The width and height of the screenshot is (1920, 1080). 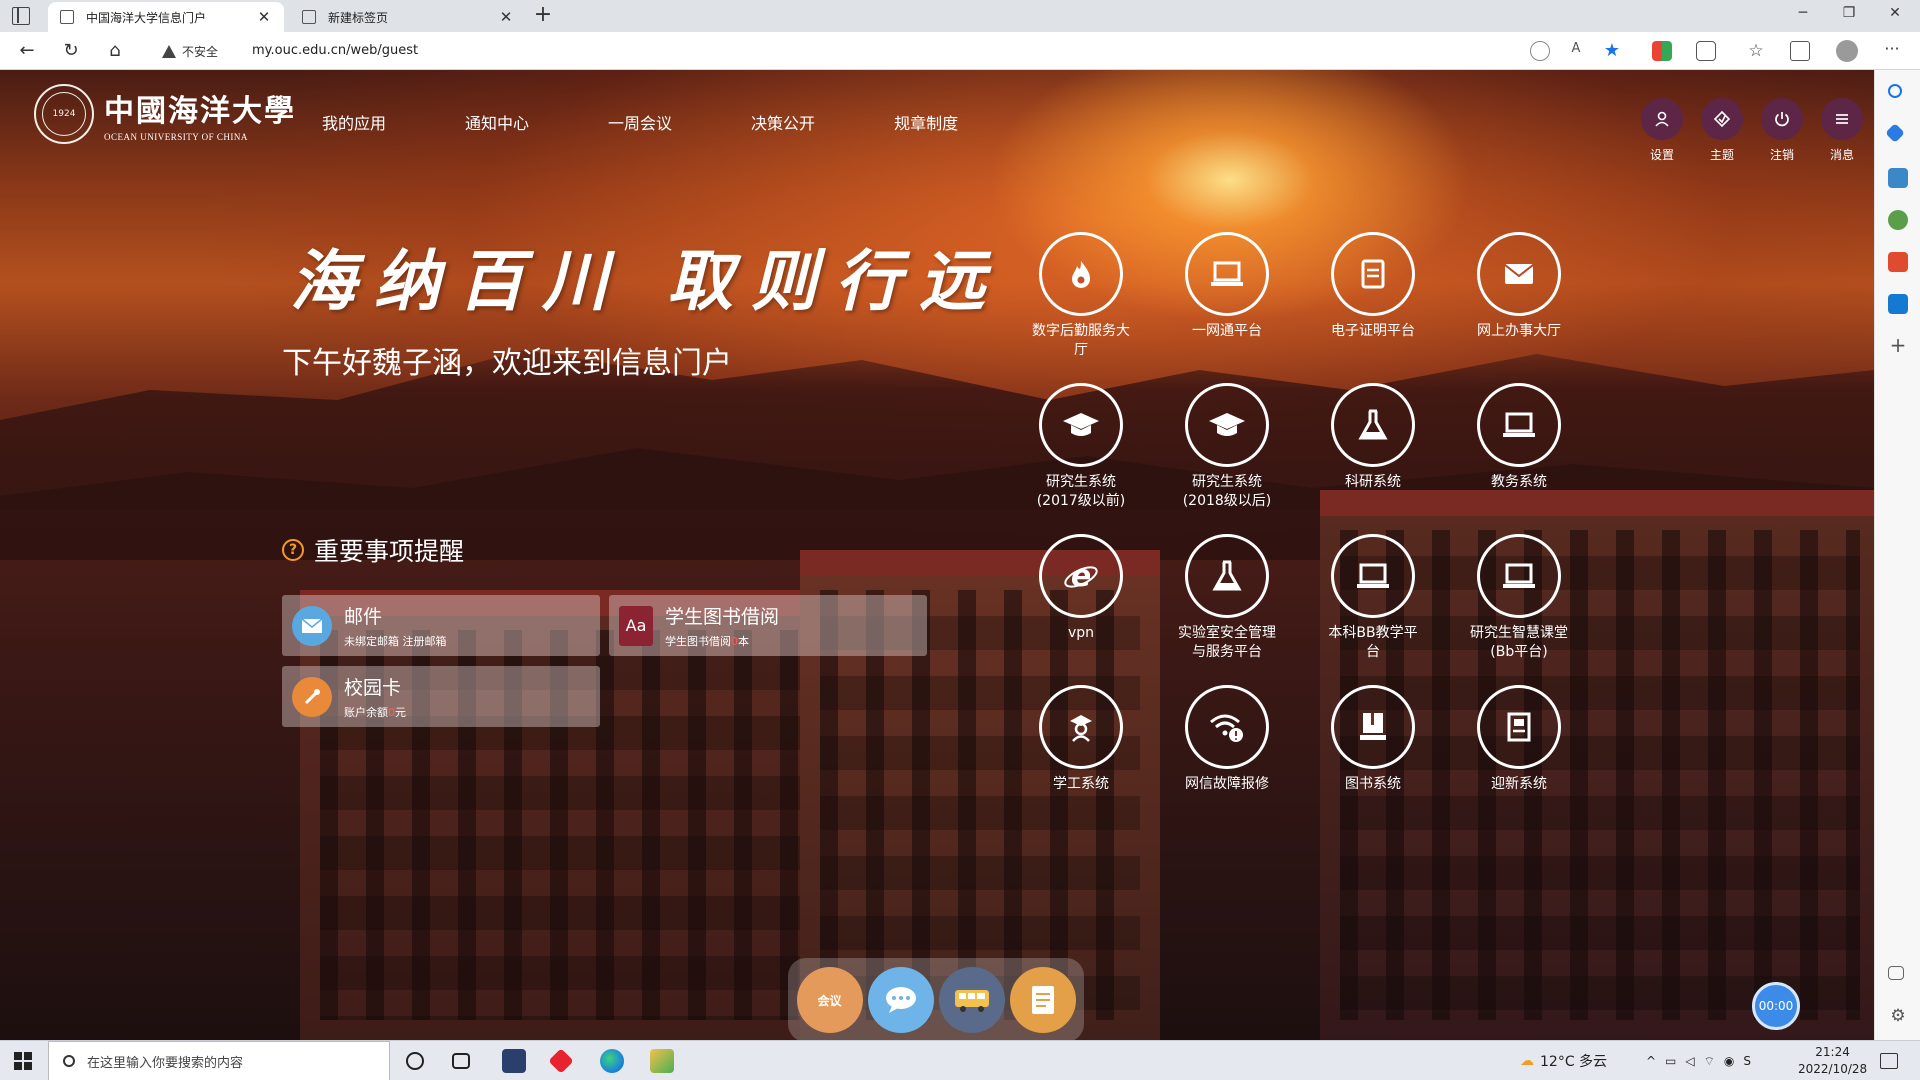 I want to click on sidebar-toggle-icon, so click(x=1896, y=973).